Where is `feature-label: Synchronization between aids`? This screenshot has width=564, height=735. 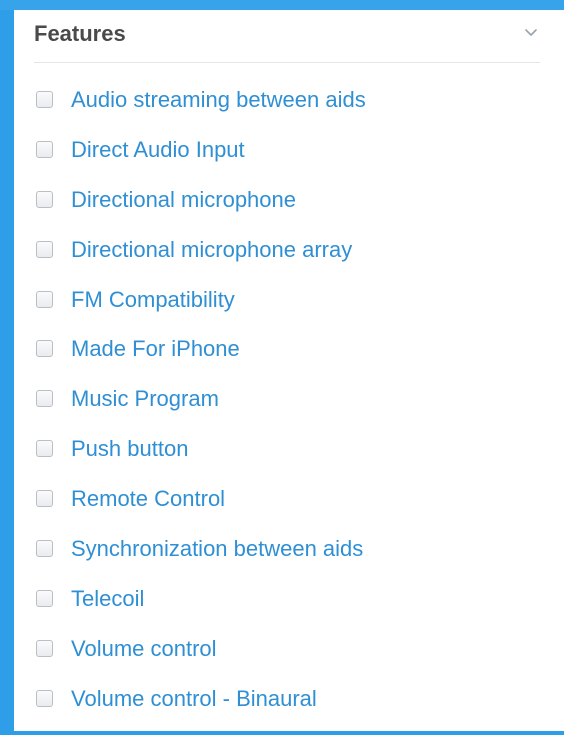
feature-label: Synchronization between aids is located at coordinates (217, 549).